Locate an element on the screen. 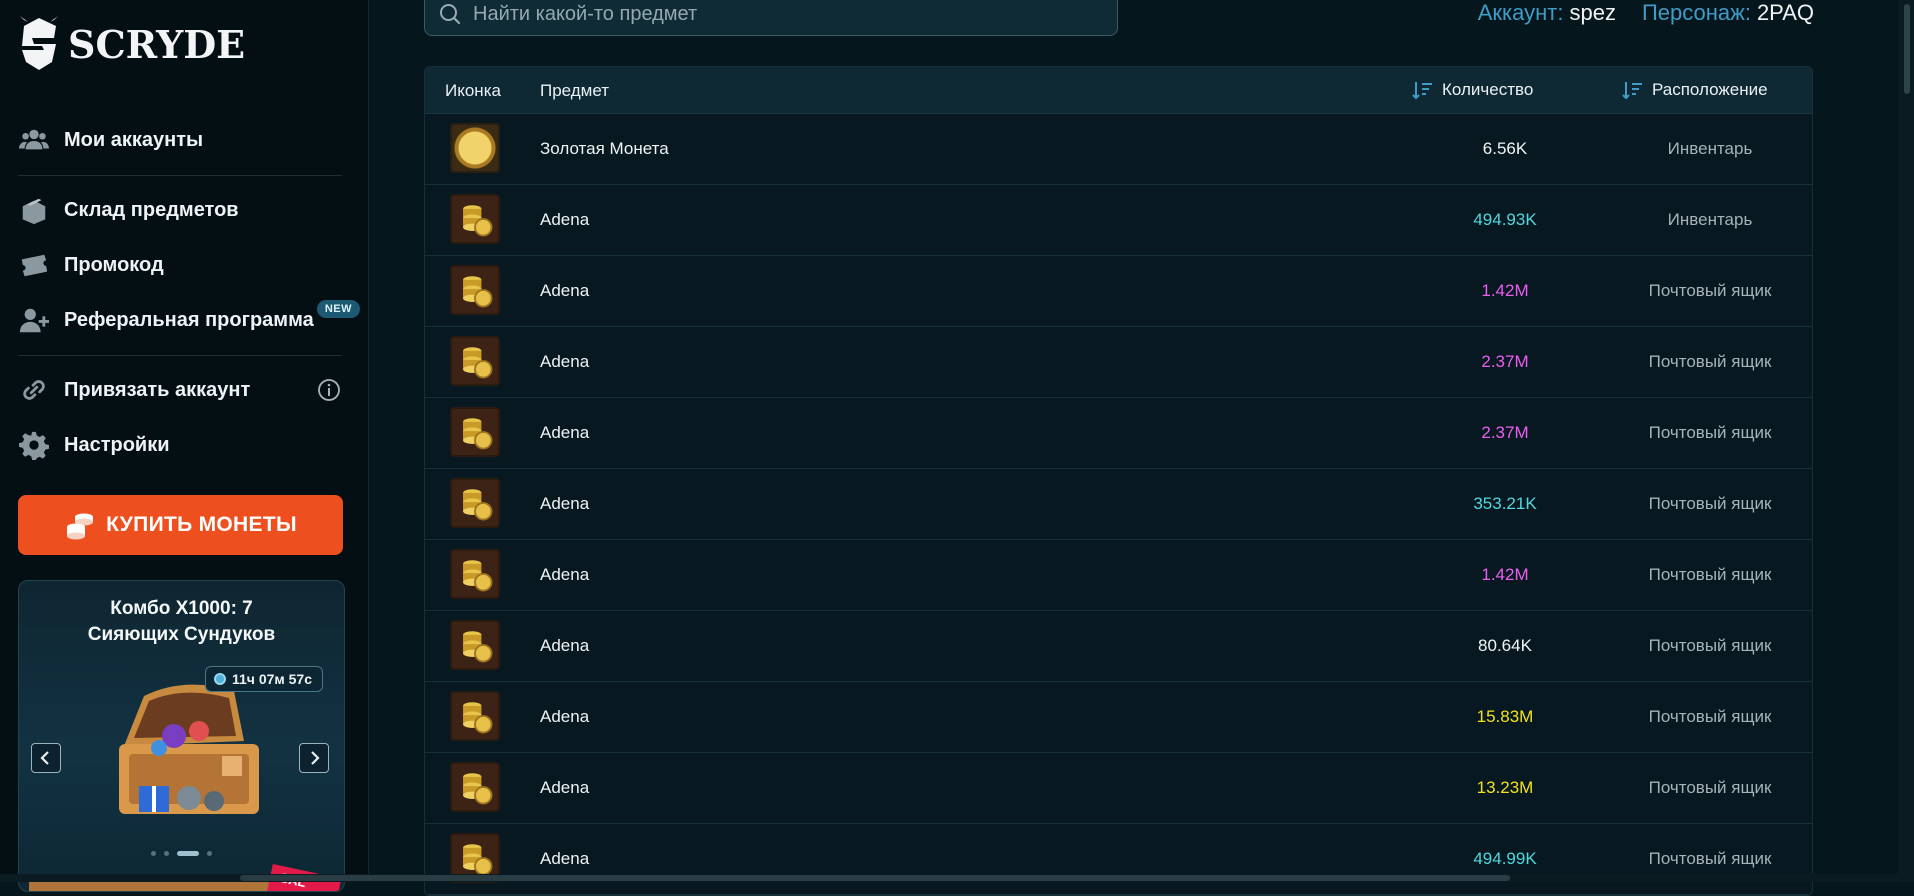 Image resolution: width=1914 pixels, height=896 pixels. sidebar-item-link-account: Привязать аккаунт is located at coordinates (180, 390).